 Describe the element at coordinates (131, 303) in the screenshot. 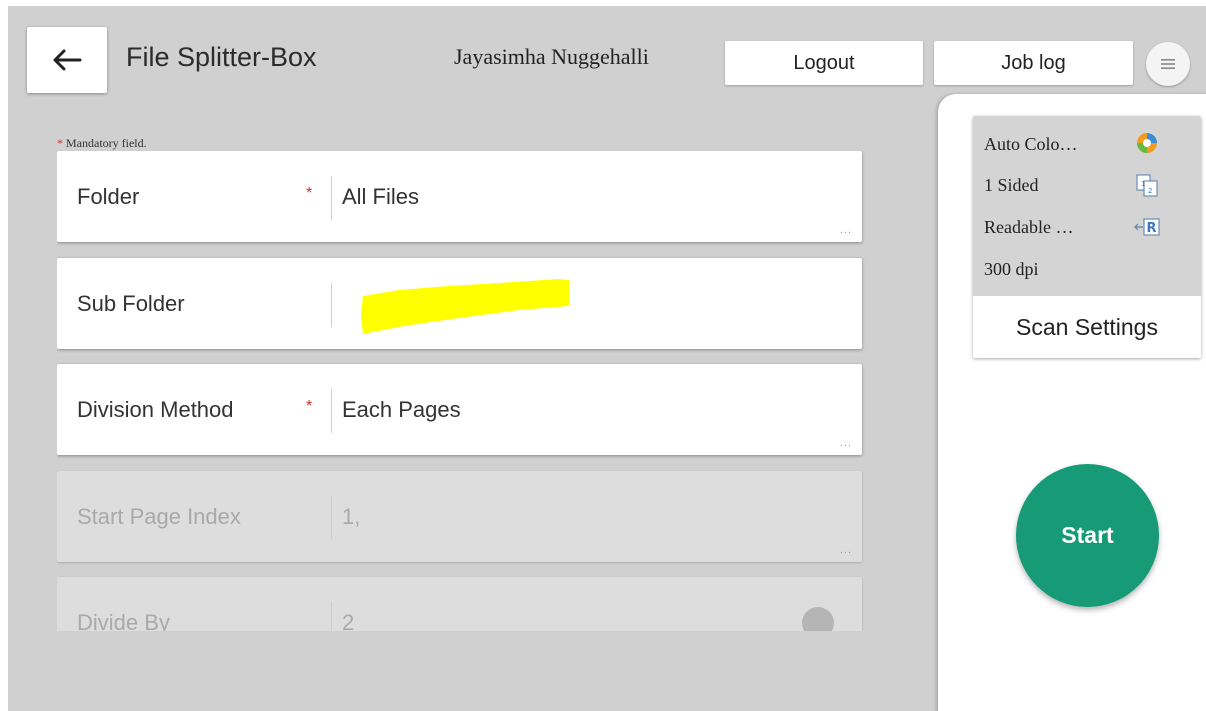

I see `field-label: Sub Folder` at that location.